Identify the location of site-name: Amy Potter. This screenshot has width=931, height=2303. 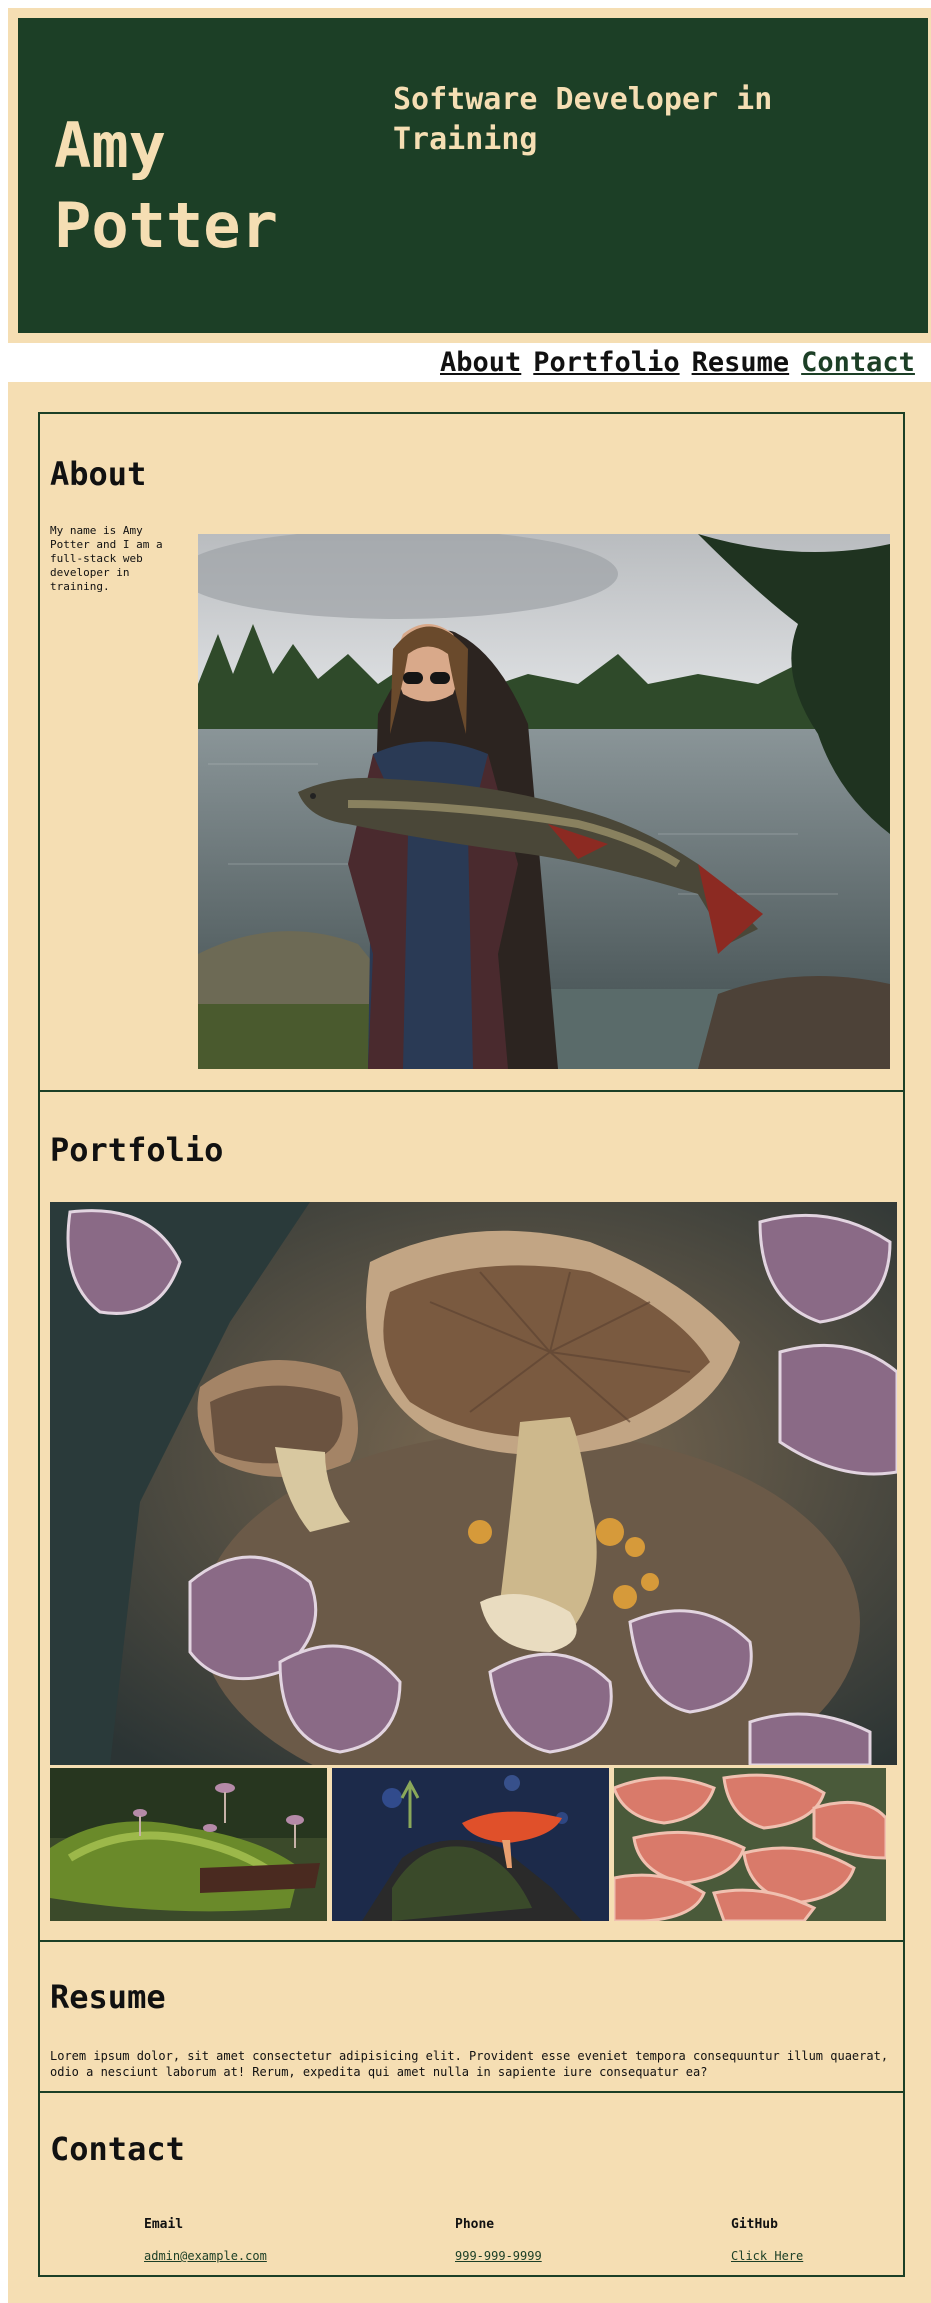
(166, 185).